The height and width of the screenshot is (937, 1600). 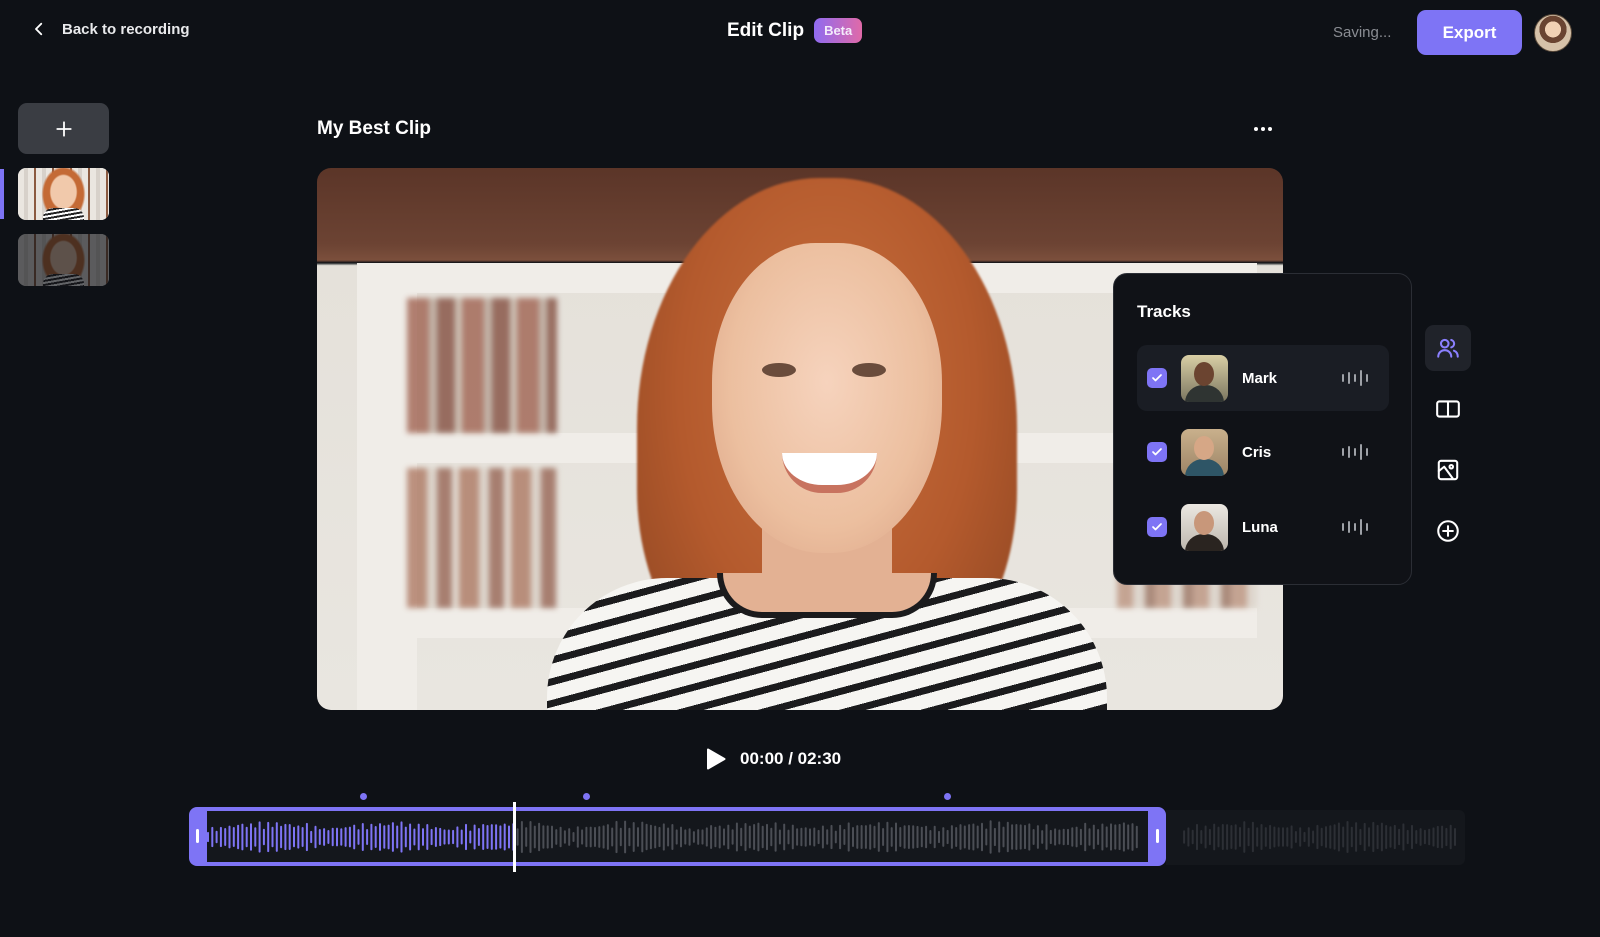 I want to click on clip-title: My Best Clip, so click(x=374, y=128).